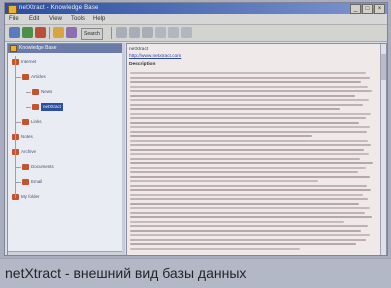 The image size is (391, 288). I want to click on save-icon, so click(71, 32).